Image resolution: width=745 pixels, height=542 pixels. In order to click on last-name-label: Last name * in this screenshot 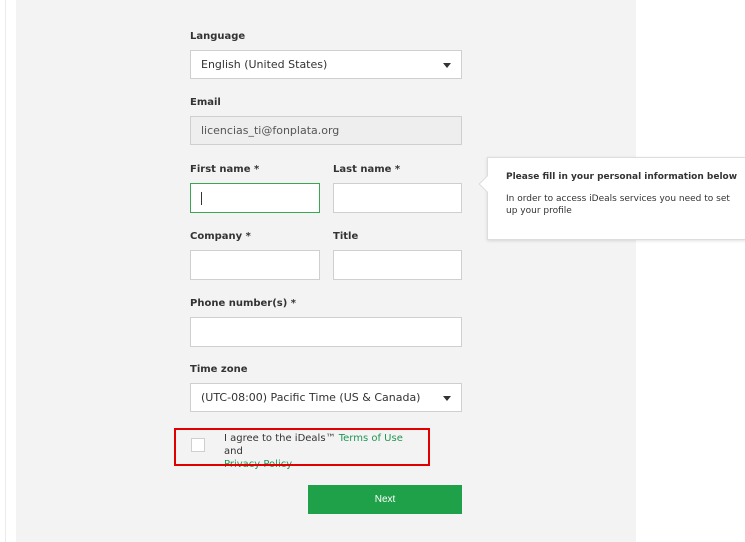, I will do `click(367, 169)`.